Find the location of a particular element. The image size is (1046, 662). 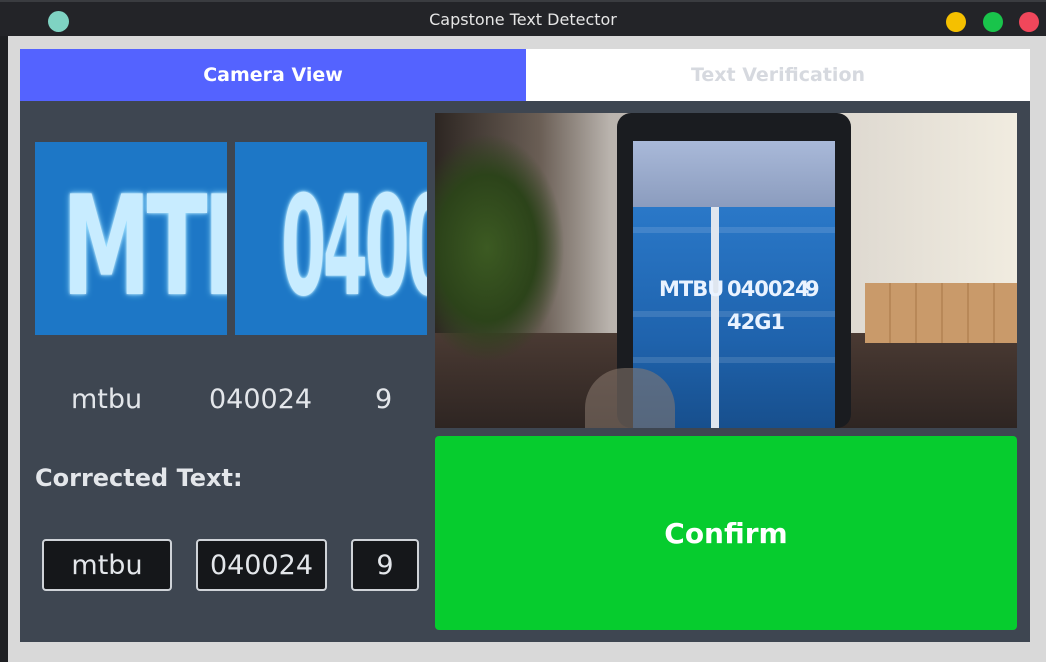

owner-code-crop-image: MTBU is located at coordinates (131, 238).